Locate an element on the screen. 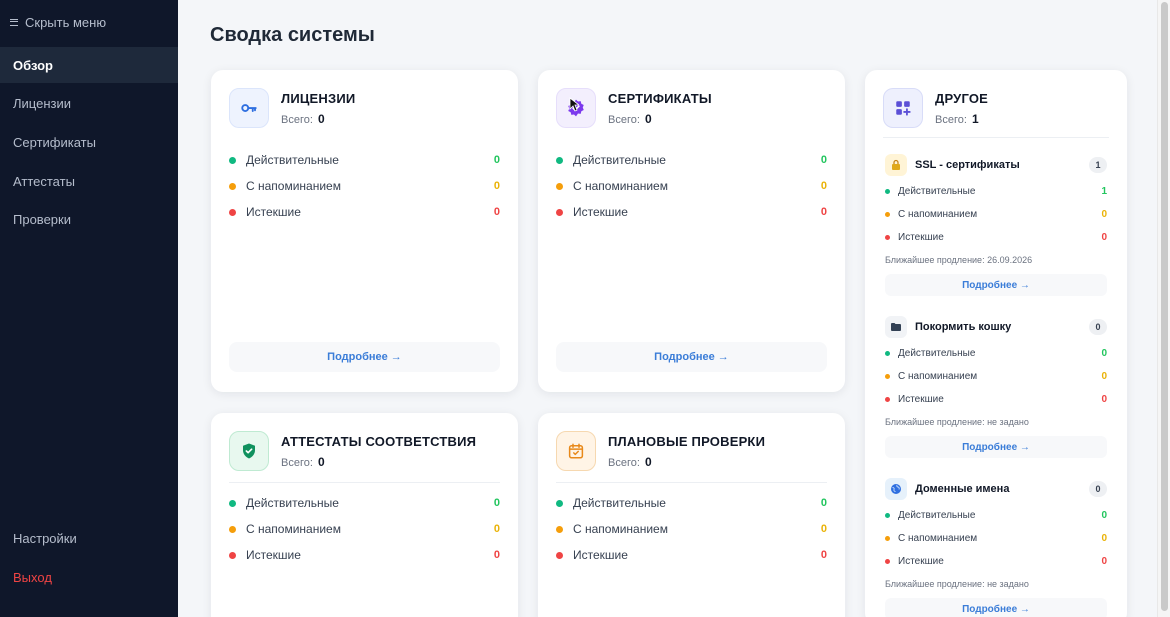 This screenshot has height=617, width=1170. sidebar-item-settings: Настройки is located at coordinates (89, 538).